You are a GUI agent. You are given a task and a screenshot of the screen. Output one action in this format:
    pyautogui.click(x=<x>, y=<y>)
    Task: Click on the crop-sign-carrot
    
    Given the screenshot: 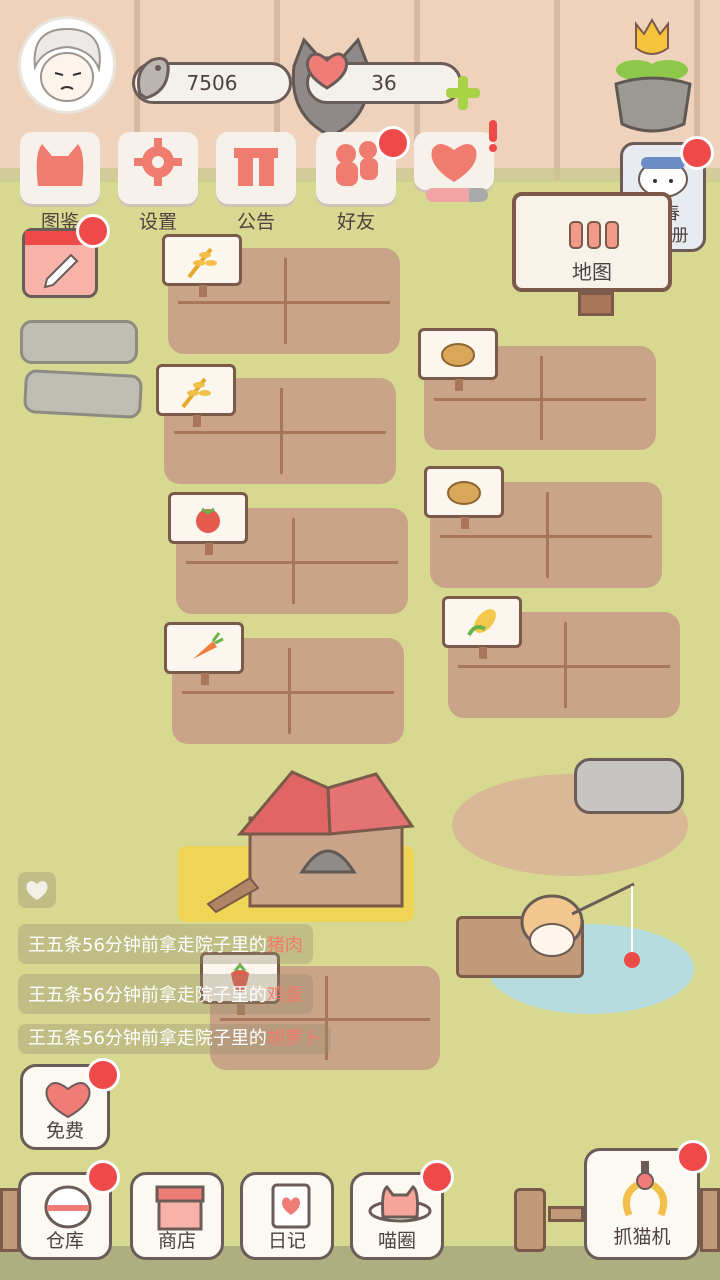 What is the action you would take?
    pyautogui.click(x=204, y=653)
    